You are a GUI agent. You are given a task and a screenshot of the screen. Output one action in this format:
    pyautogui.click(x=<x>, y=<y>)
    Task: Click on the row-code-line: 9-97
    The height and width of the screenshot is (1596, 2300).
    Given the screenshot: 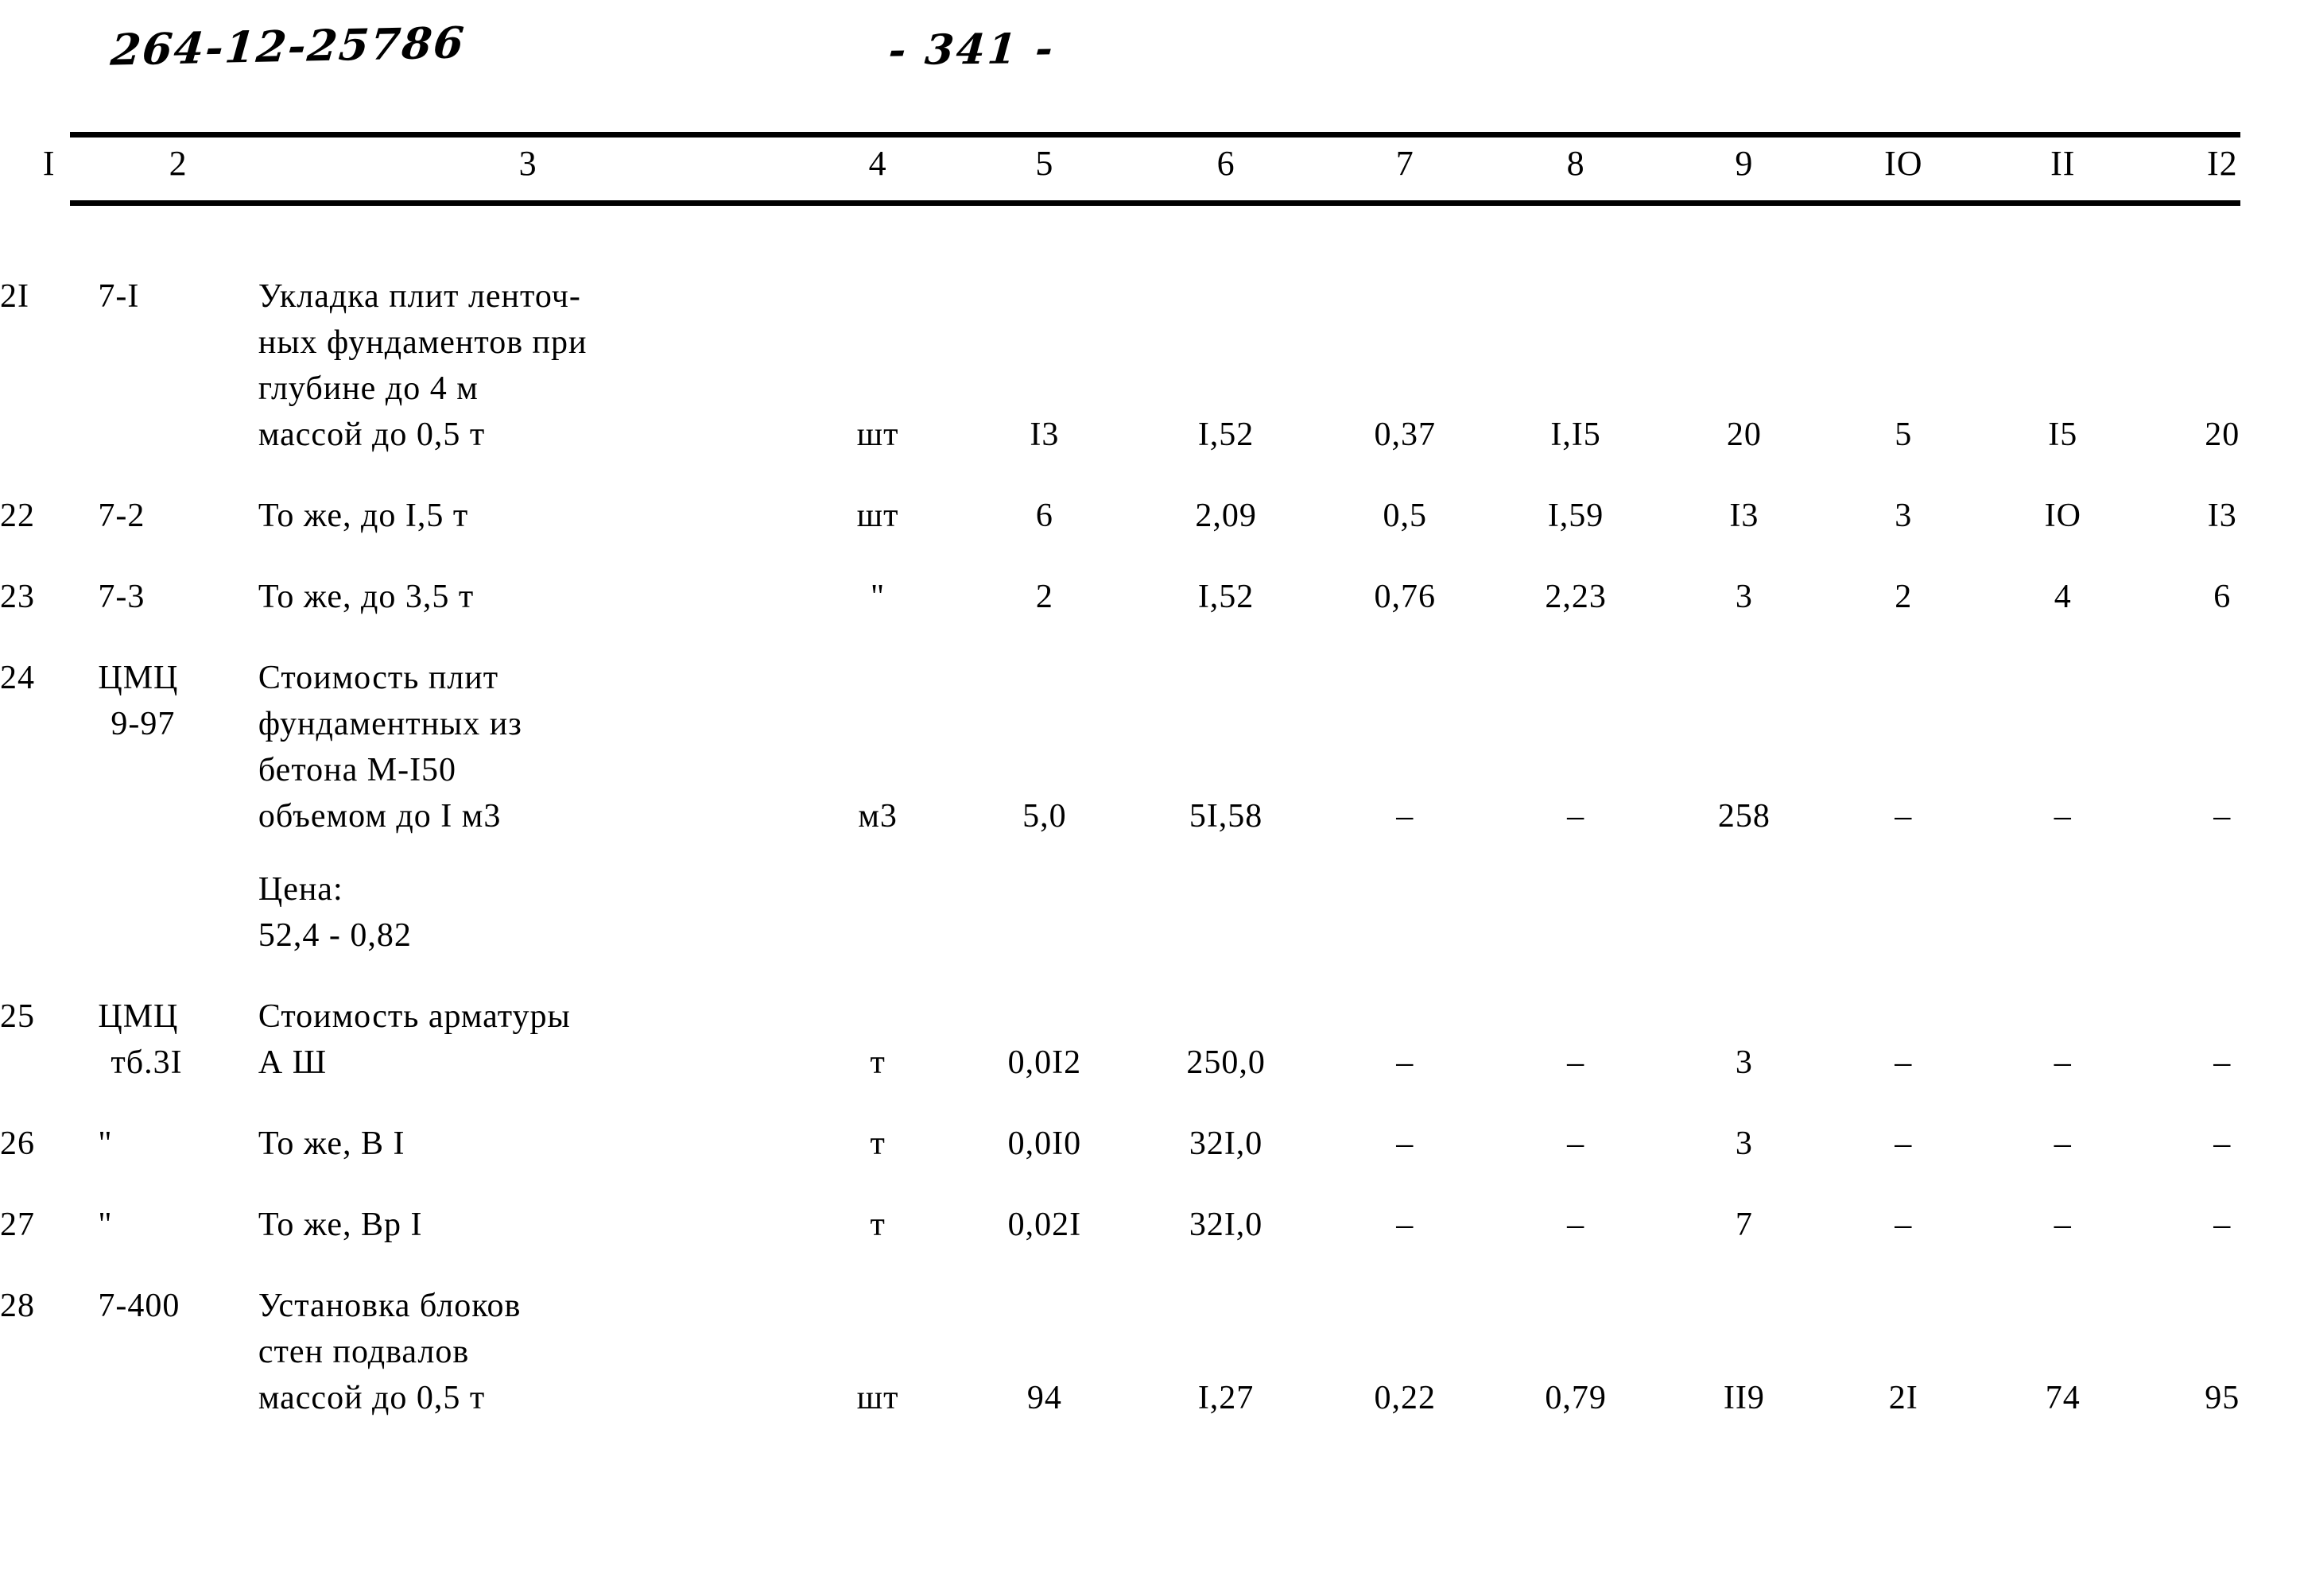 What is the action you would take?
    pyautogui.click(x=143, y=724)
    